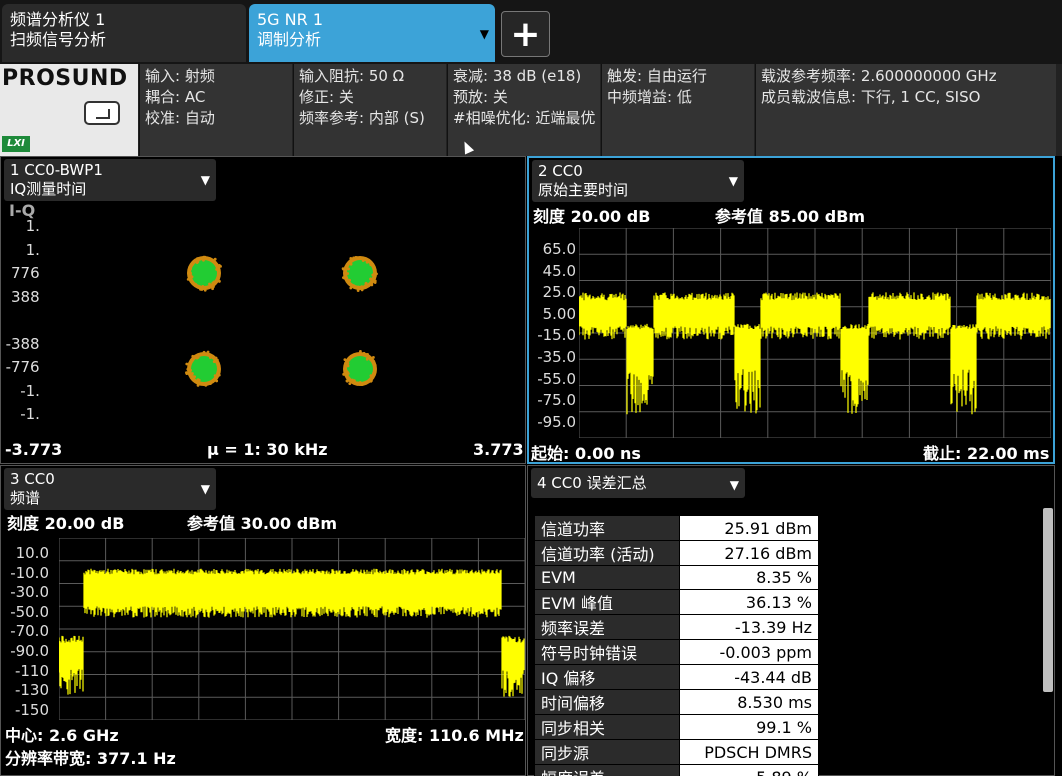 Image resolution: width=1062 pixels, height=776 pixels. I want to click on table-row: 同步源 PDSCH DMRS, so click(676, 752).